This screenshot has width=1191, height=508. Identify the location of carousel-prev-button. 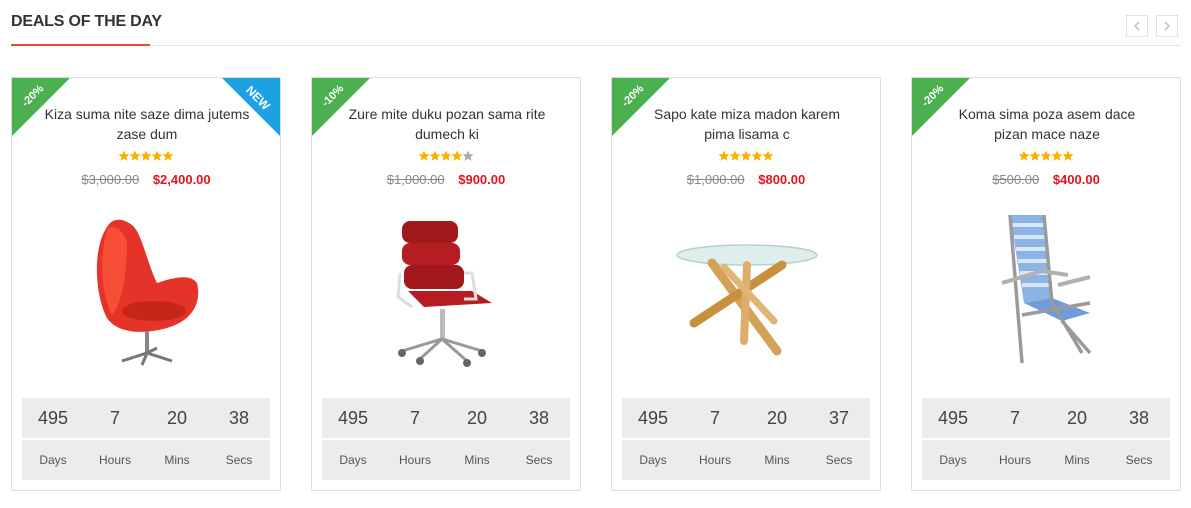
(1137, 26).